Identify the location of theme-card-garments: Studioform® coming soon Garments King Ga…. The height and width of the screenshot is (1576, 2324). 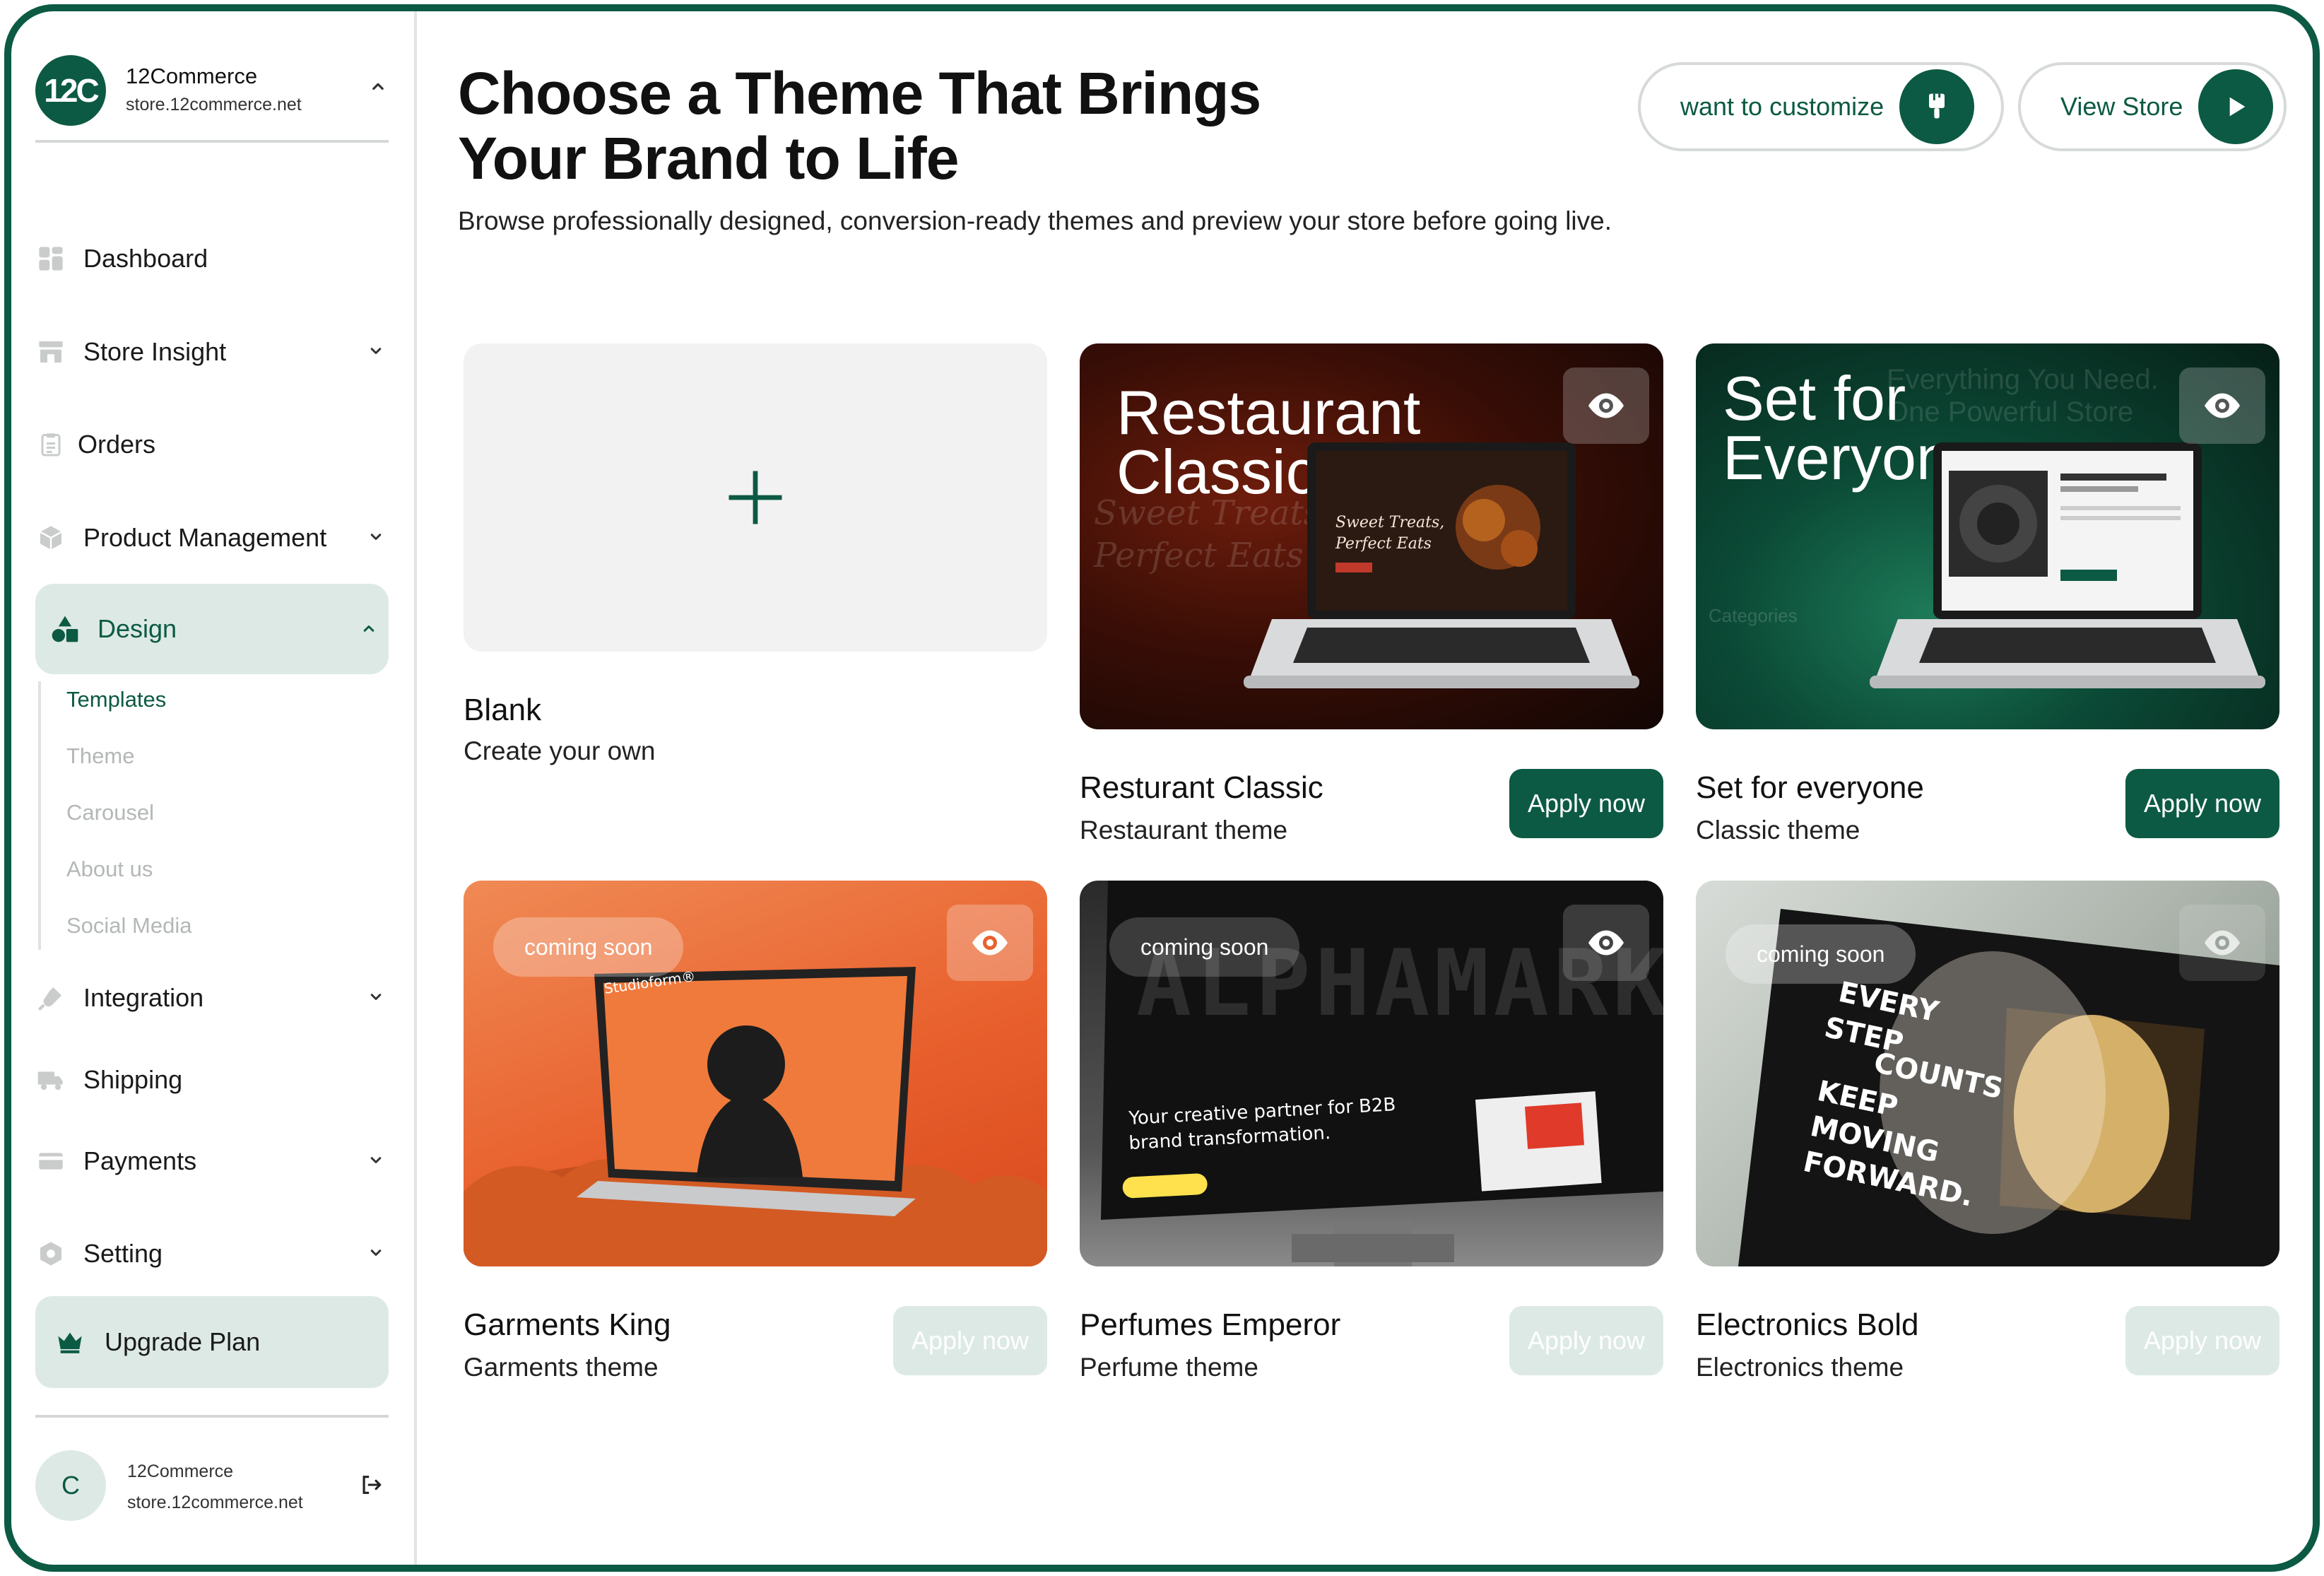
(756, 1131).